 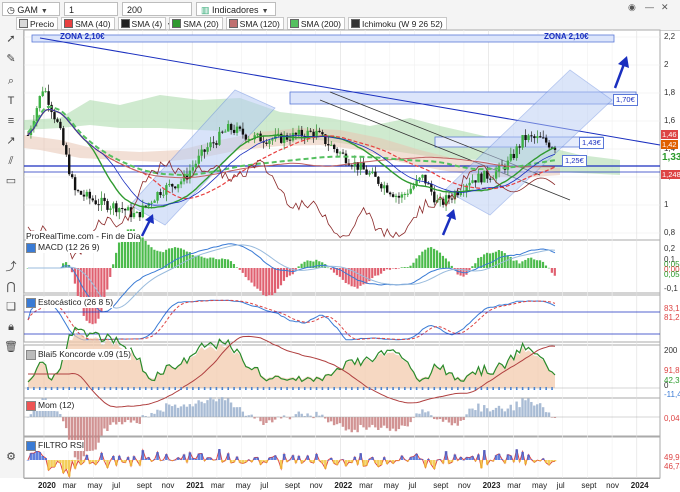 What do you see at coordinates (671, 288) in the screenshot?
I see `indicator-tick: -0,1` at bounding box center [671, 288].